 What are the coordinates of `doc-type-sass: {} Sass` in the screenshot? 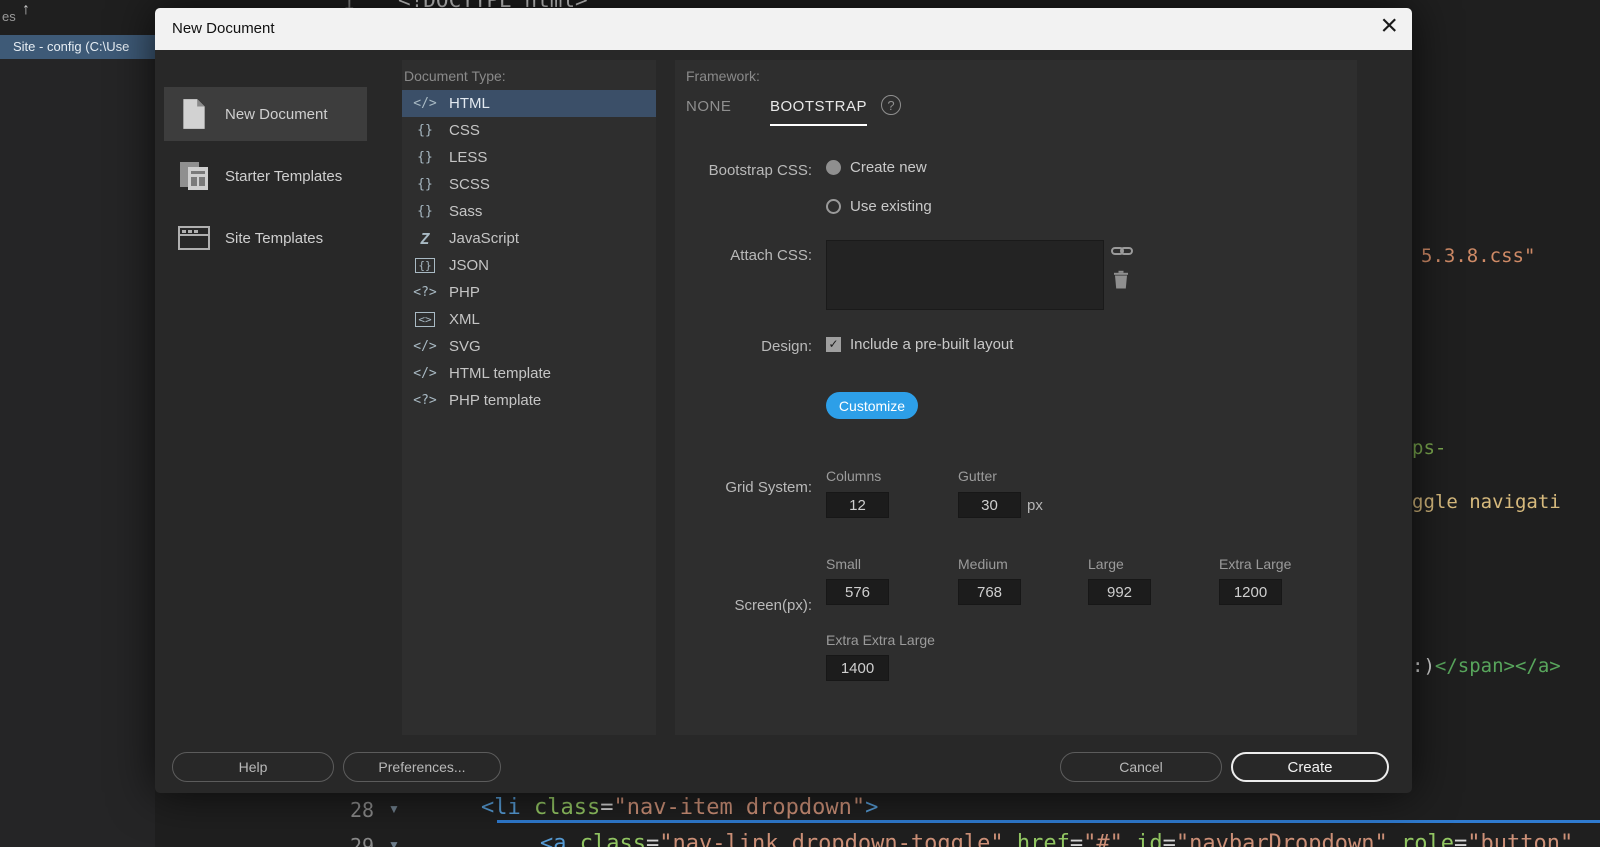 It's located at (529, 211).